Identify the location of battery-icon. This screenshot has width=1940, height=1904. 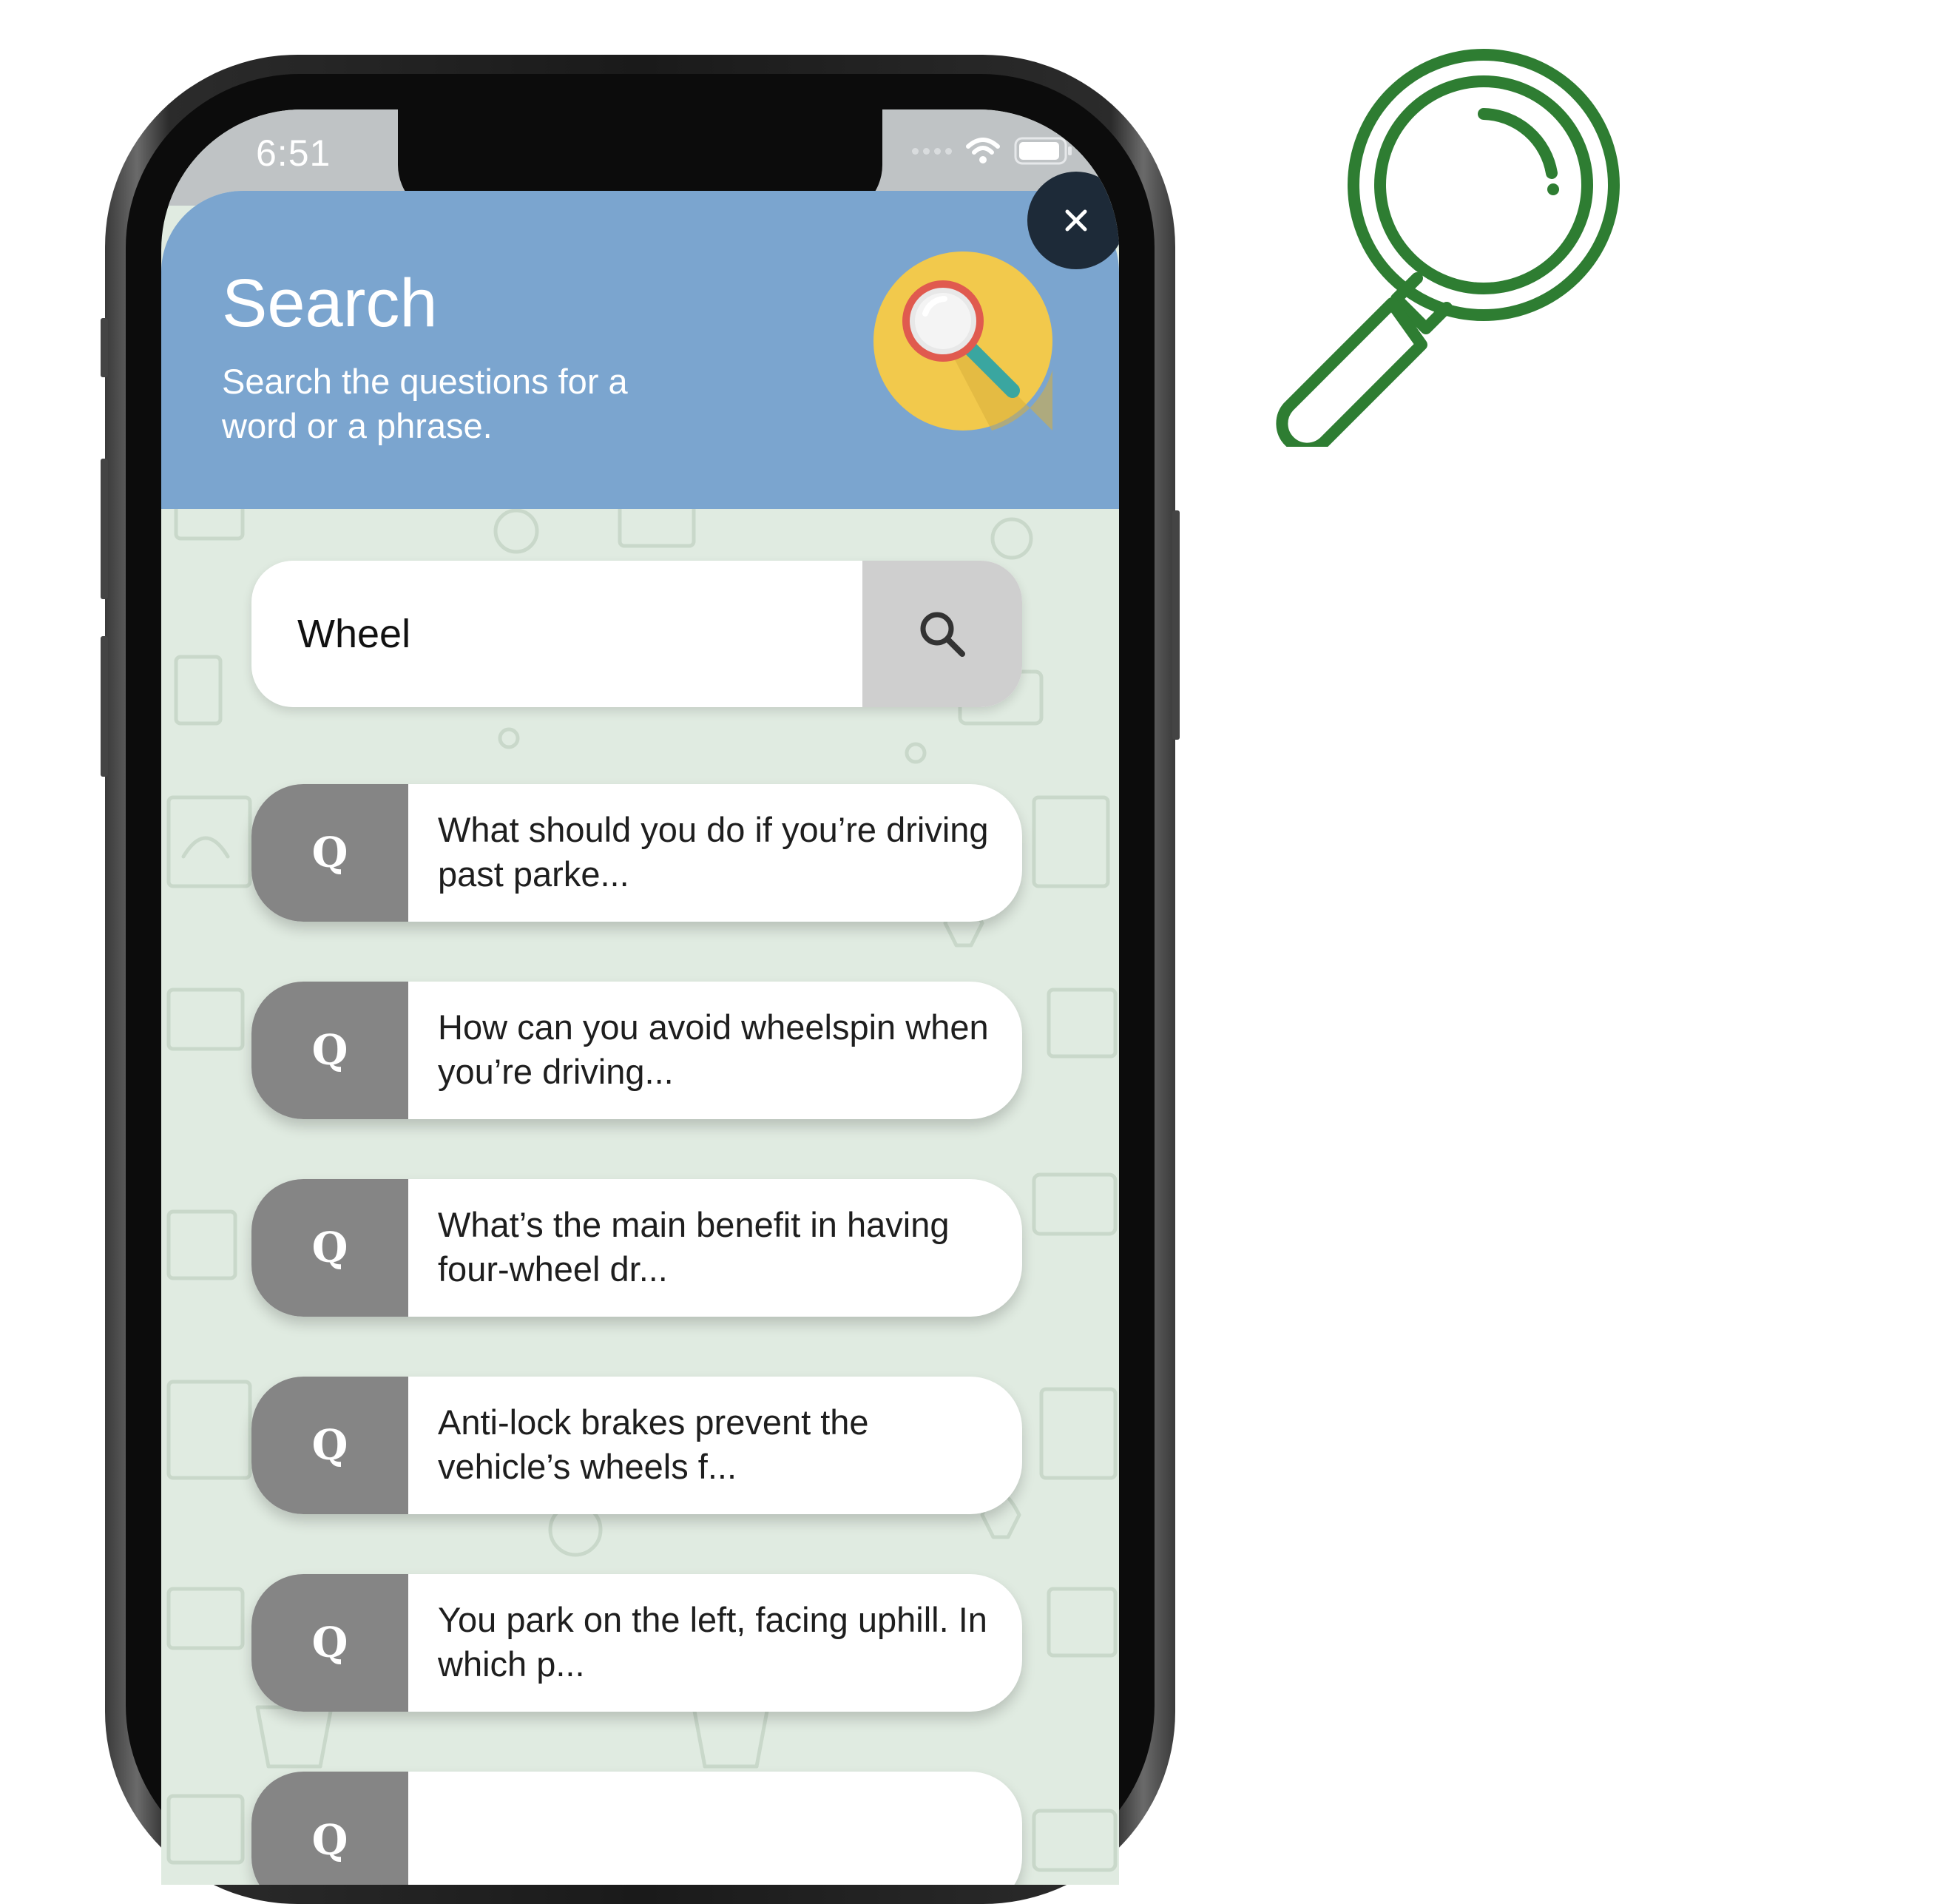
(1043, 151).